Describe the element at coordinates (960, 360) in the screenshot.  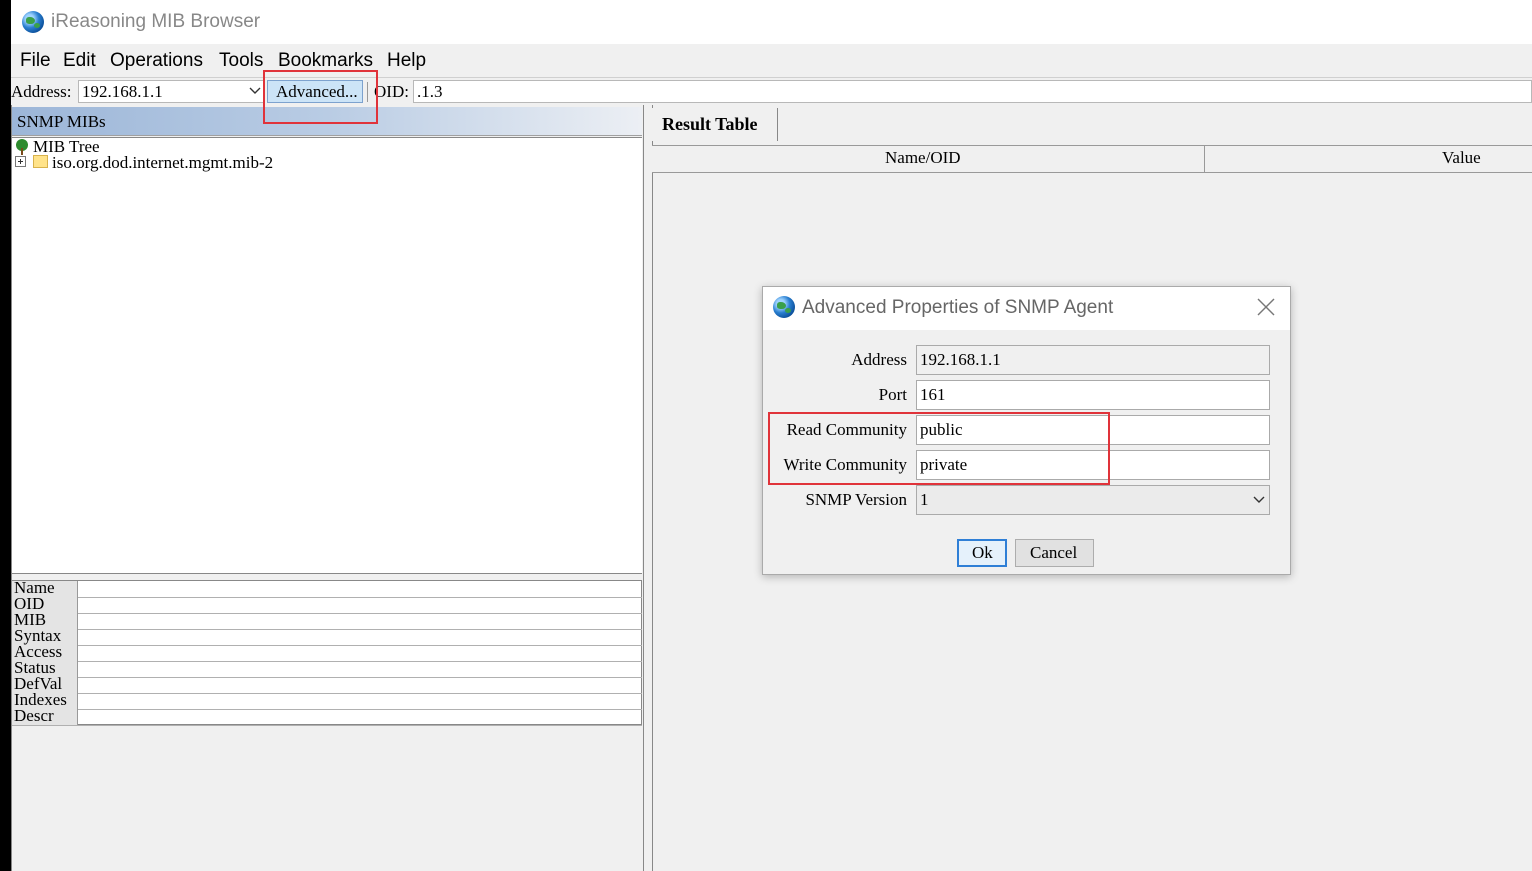
I see `address-field-value: 192.168.1.1` at that location.